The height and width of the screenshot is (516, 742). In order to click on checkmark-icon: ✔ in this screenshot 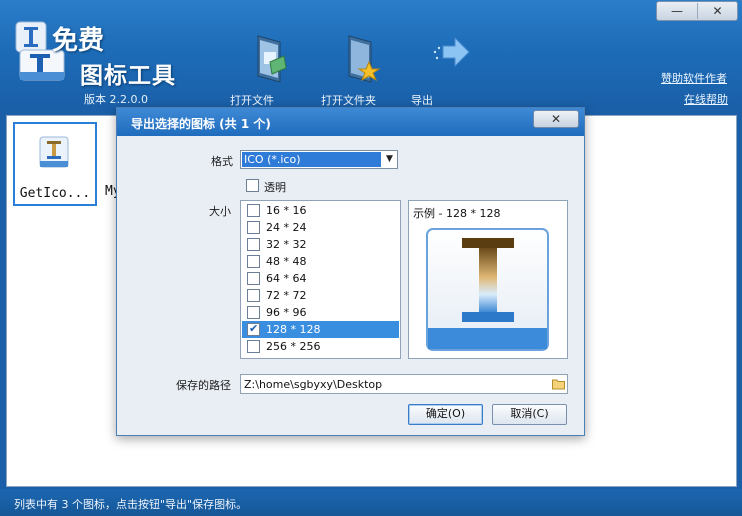, I will do `click(254, 328)`.